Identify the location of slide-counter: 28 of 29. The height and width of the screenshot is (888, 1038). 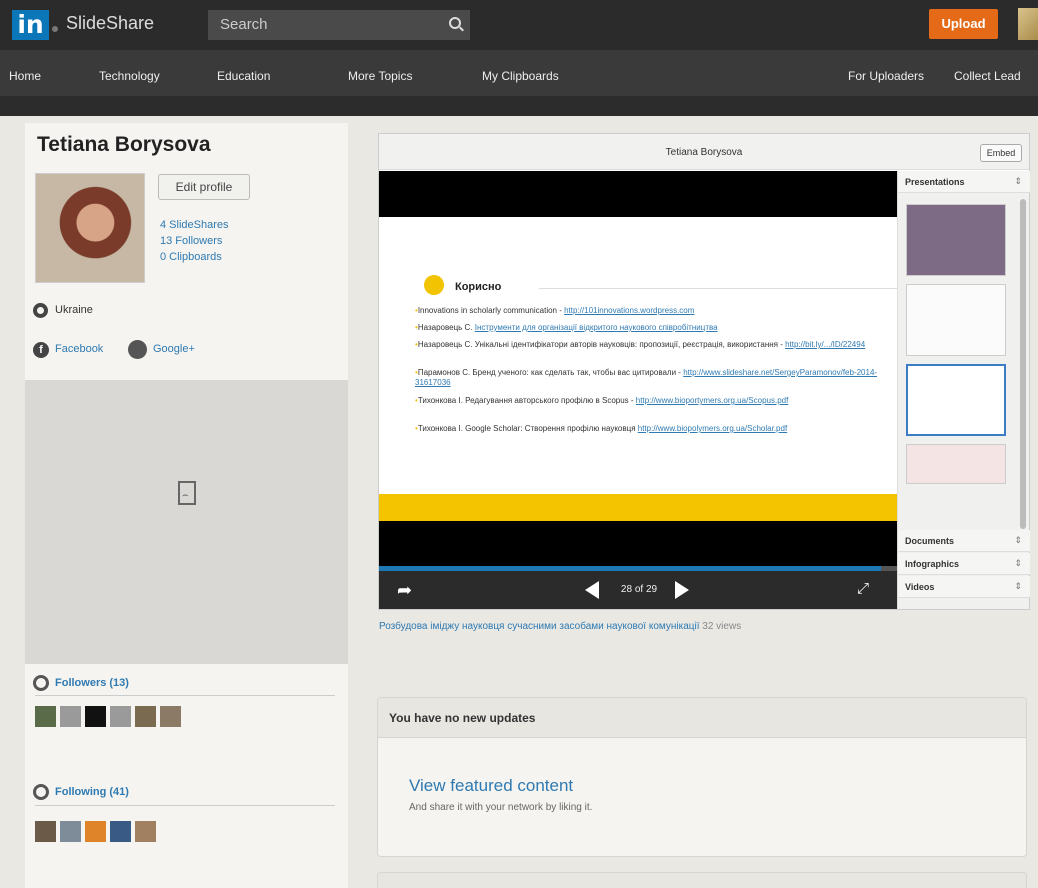
(639, 589).